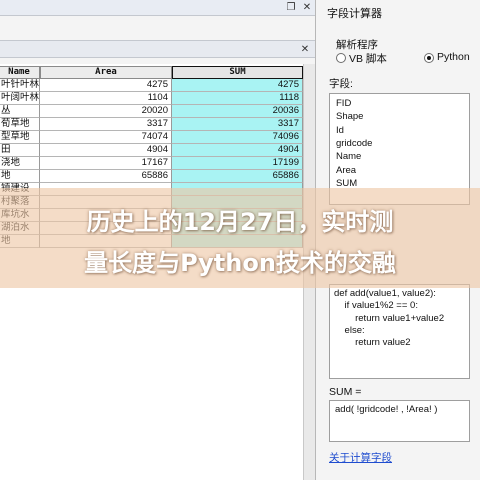 The height and width of the screenshot is (480, 480). Describe the element at coordinates (399, 421) in the screenshot. I see `expression-box: add( !gridcode! , !Area! )` at that location.